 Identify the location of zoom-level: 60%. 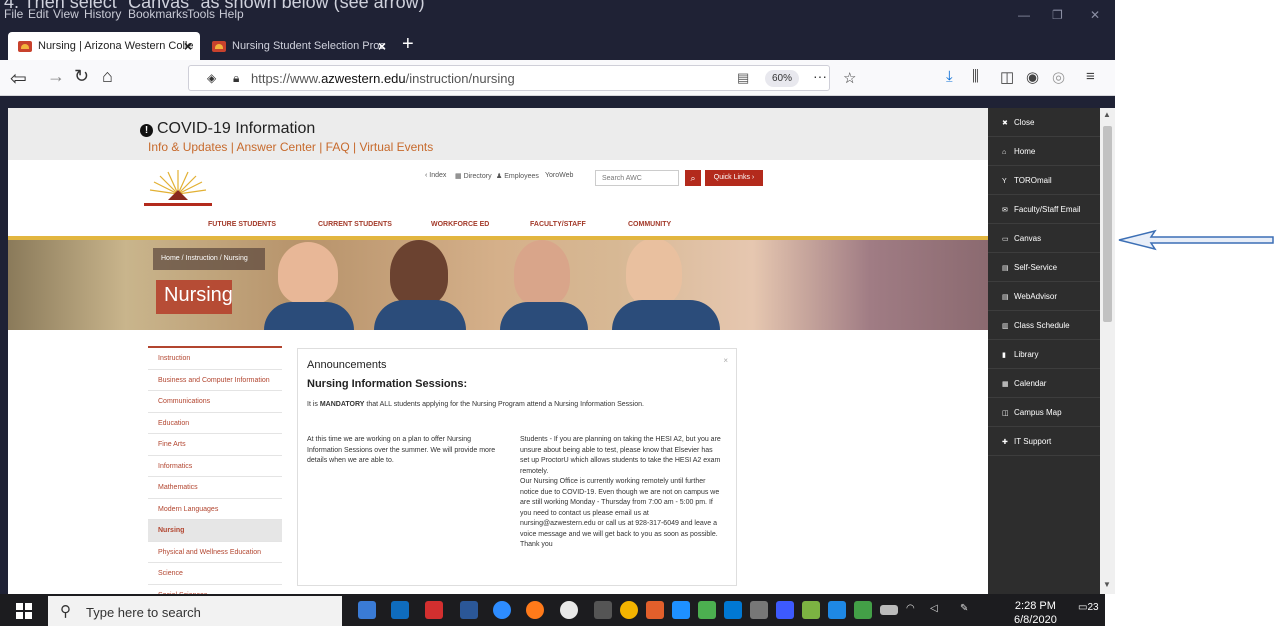
(782, 78).